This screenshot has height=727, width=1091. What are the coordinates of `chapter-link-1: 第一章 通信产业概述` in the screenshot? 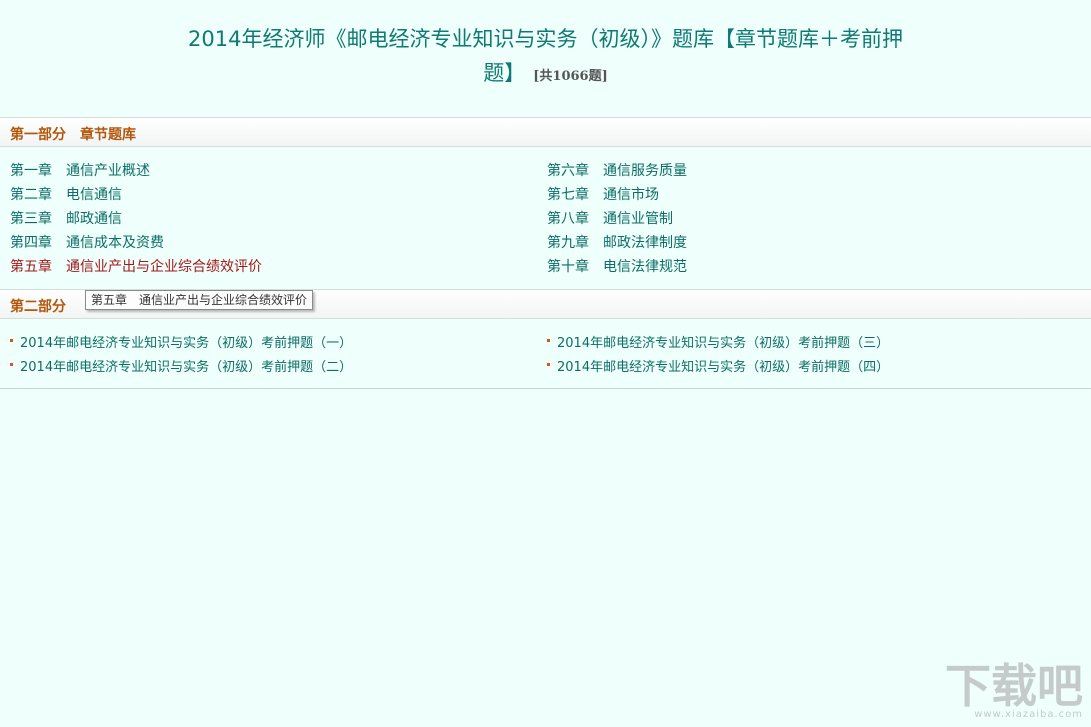 It's located at (260, 171).